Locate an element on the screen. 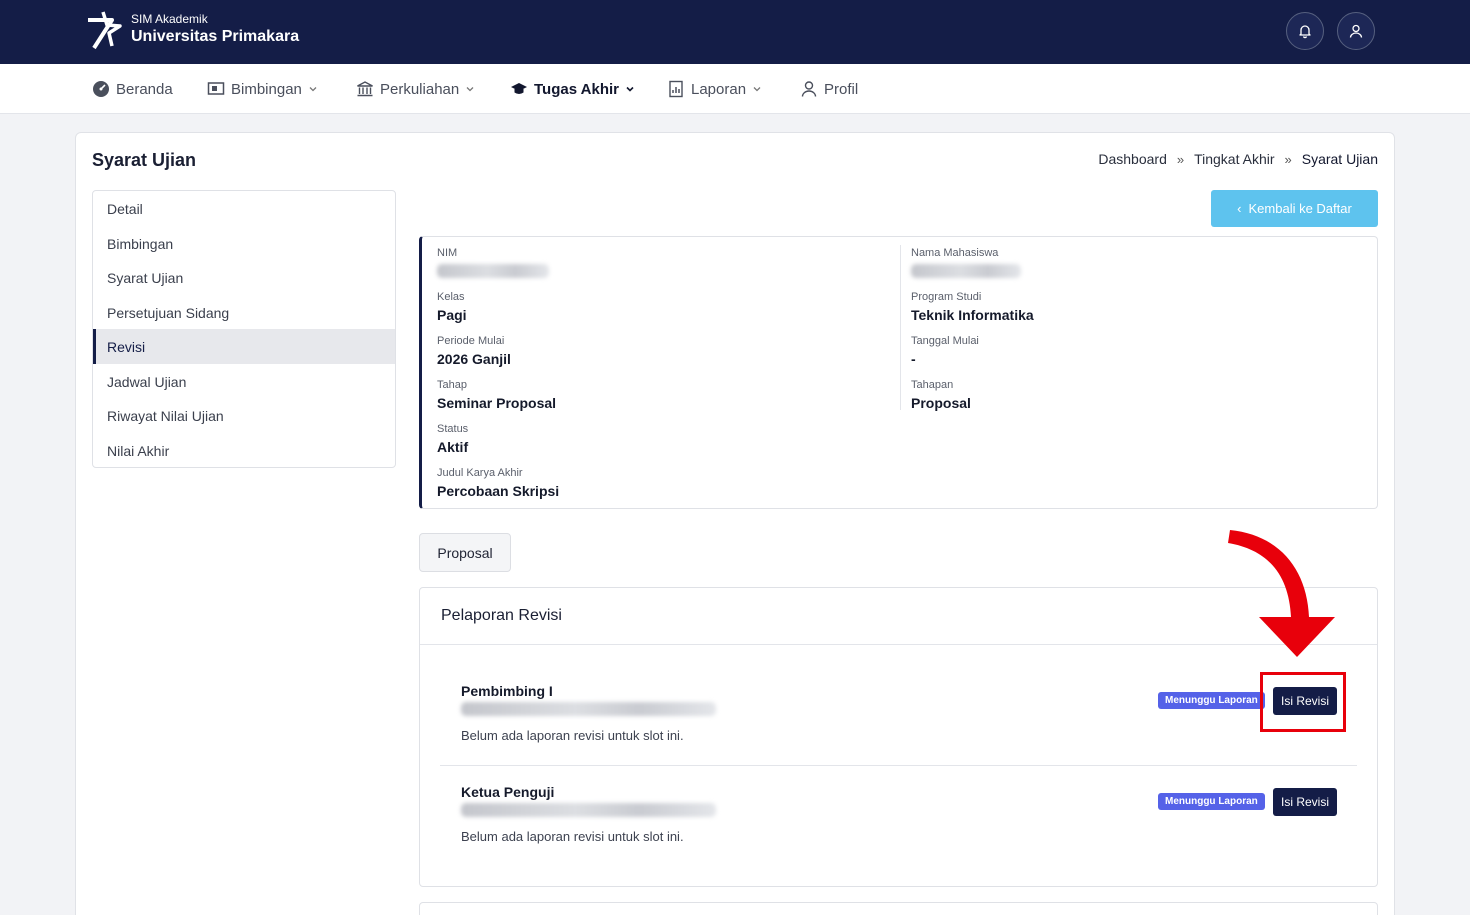 The width and height of the screenshot is (1470, 915). highlight-box-annotation is located at coordinates (1303, 702).